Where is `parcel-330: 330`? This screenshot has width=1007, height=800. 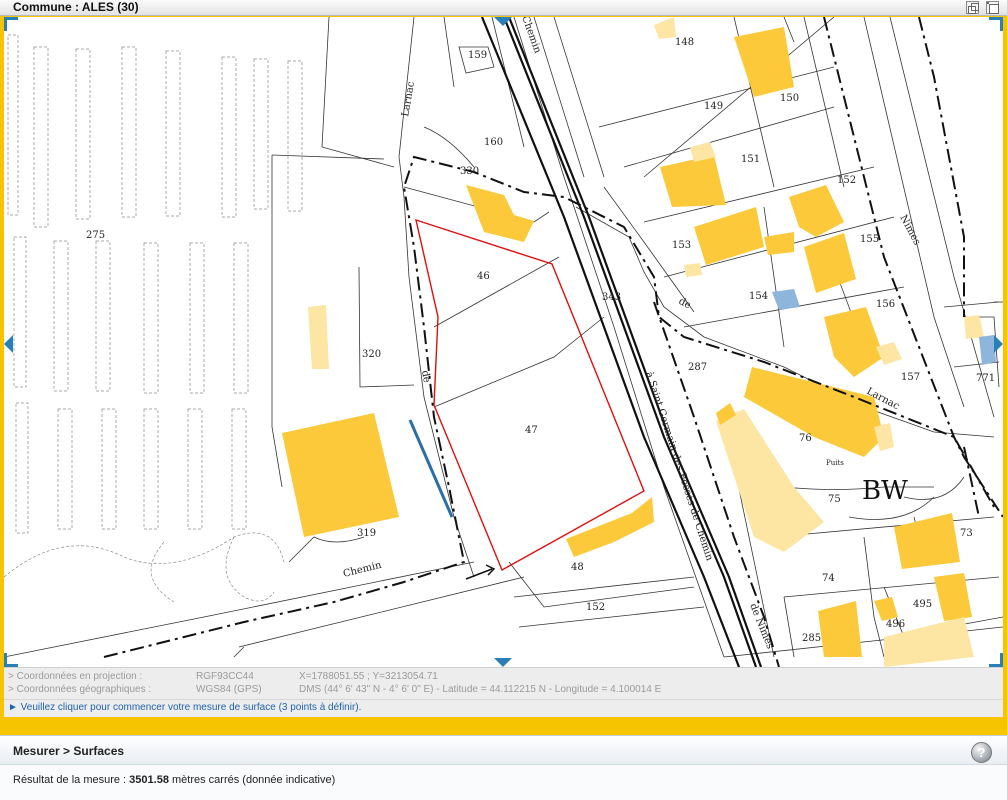
parcel-330: 330 is located at coordinates (469, 171).